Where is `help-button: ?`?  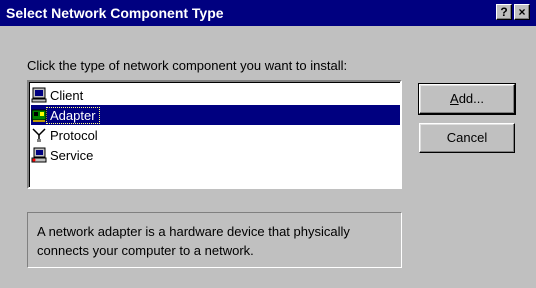 help-button: ? is located at coordinates (504, 12).